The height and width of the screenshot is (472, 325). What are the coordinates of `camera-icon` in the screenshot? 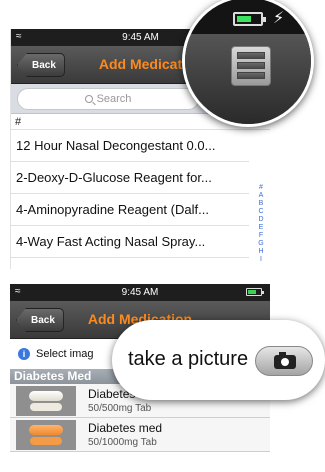 It's located at (285, 360).